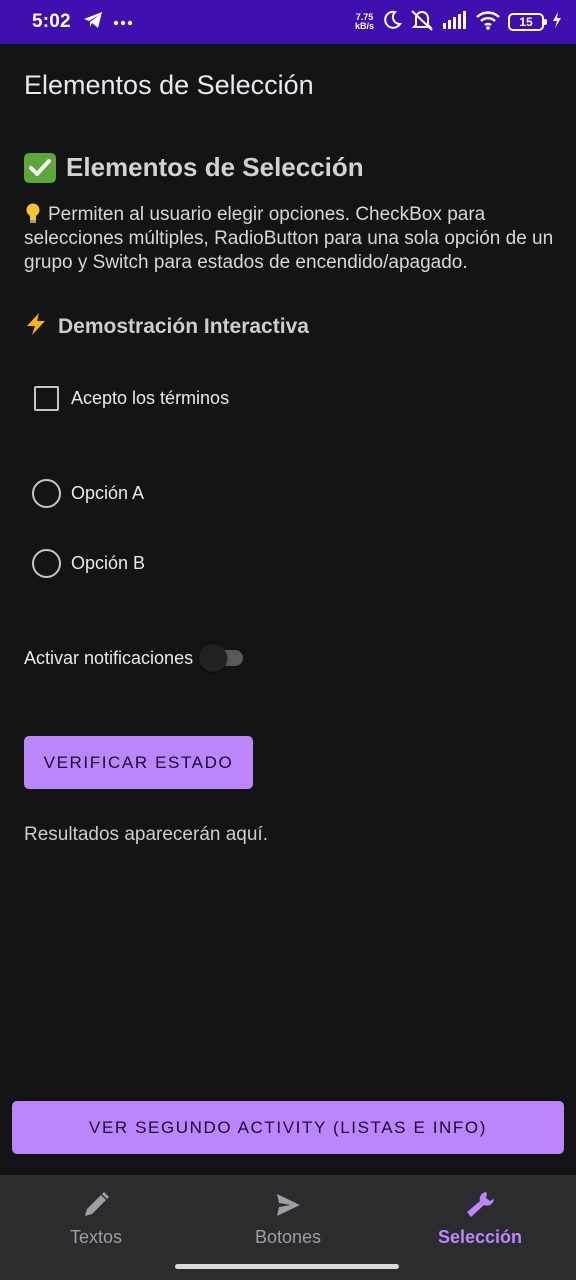 The width and height of the screenshot is (576, 1280). Describe the element at coordinates (287, 1266) in the screenshot. I see `home-indicator` at that location.